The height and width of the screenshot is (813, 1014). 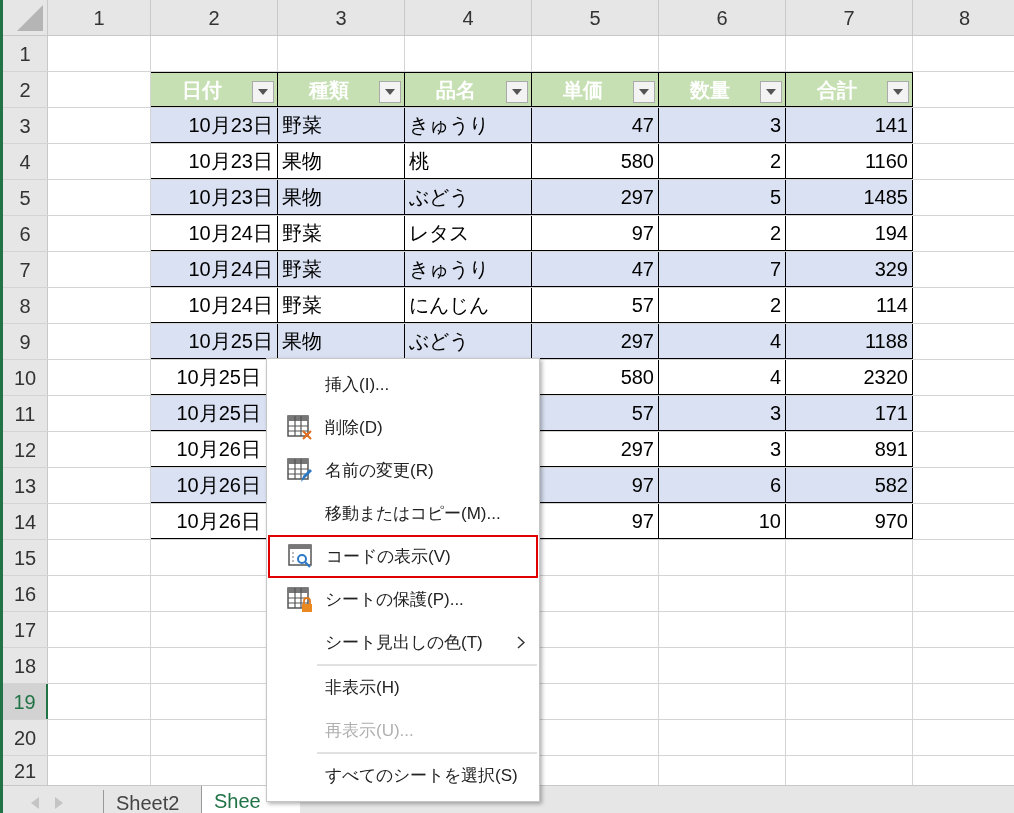 What do you see at coordinates (849, 377) in the screenshot?
I see `table-cell: 2320` at bounding box center [849, 377].